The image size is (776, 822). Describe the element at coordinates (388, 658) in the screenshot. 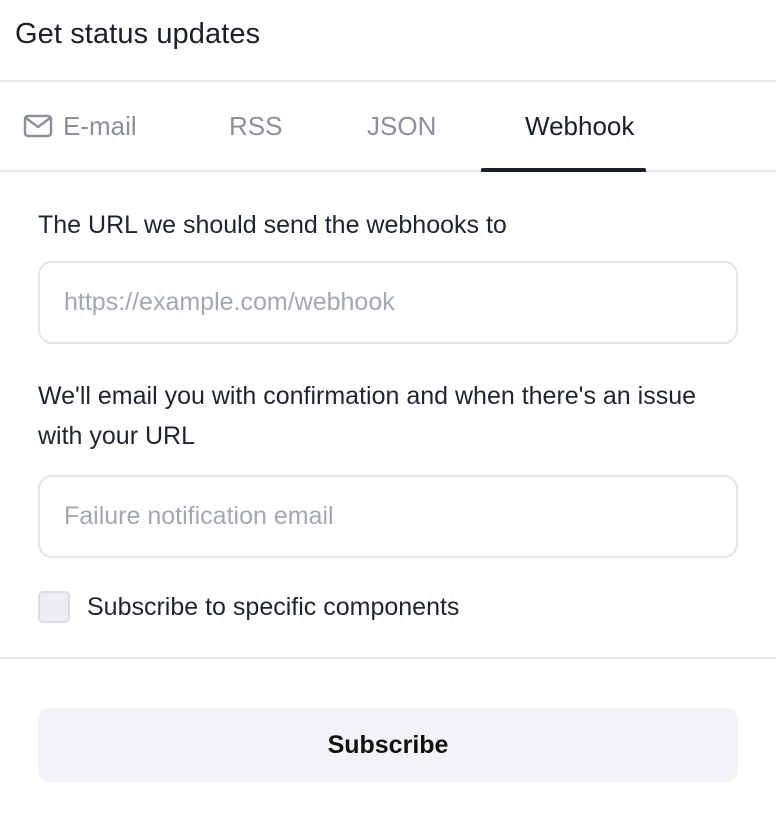

I see `footer-divider` at that location.